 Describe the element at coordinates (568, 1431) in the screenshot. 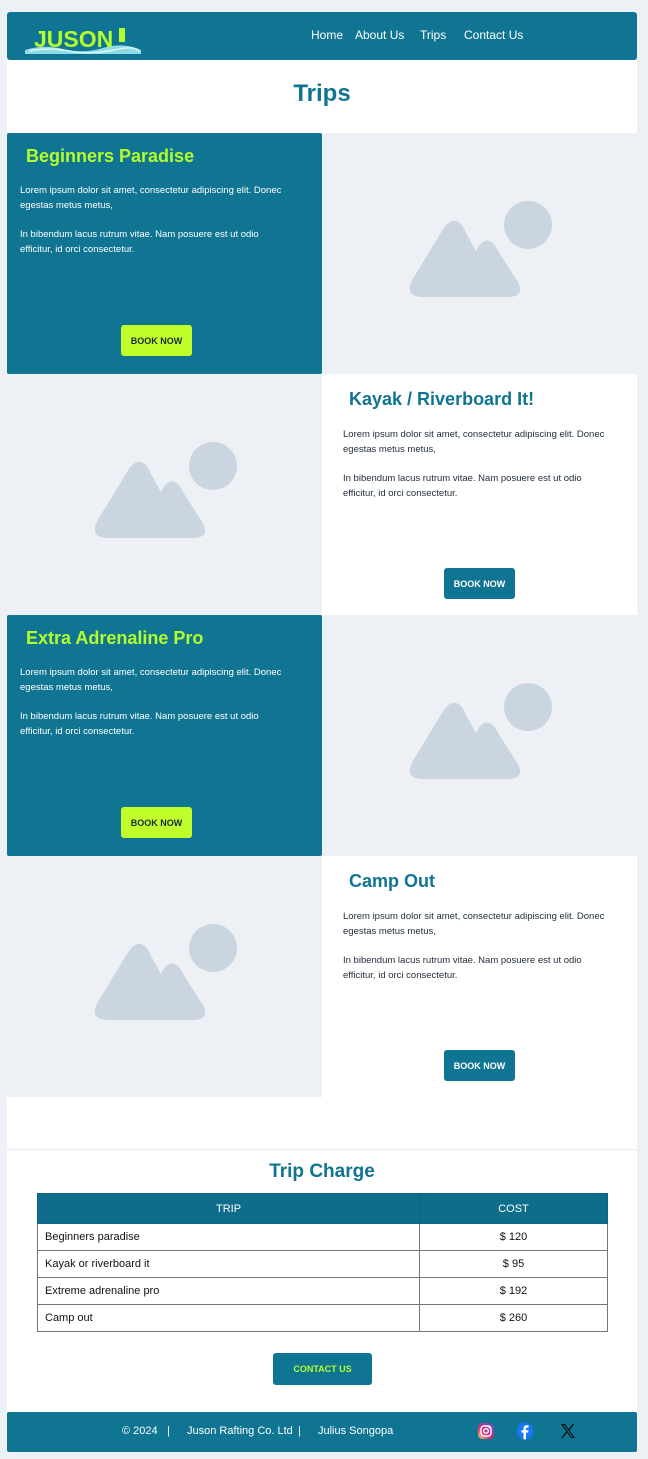

I see `x-icon` at that location.